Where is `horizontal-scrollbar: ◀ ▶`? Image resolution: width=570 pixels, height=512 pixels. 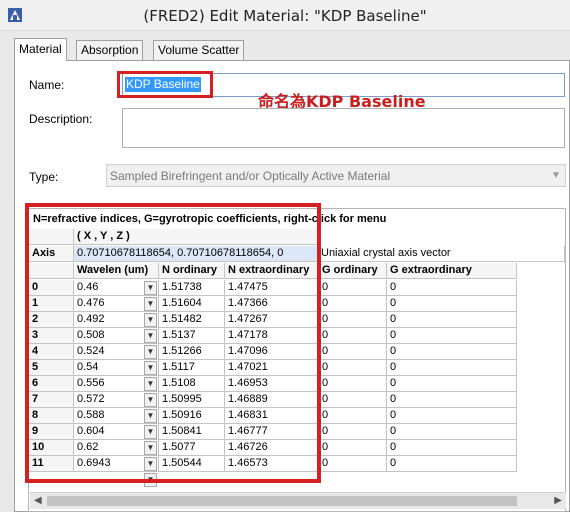
horizontal-scrollbar: ◀ ▶ is located at coordinates (298, 500).